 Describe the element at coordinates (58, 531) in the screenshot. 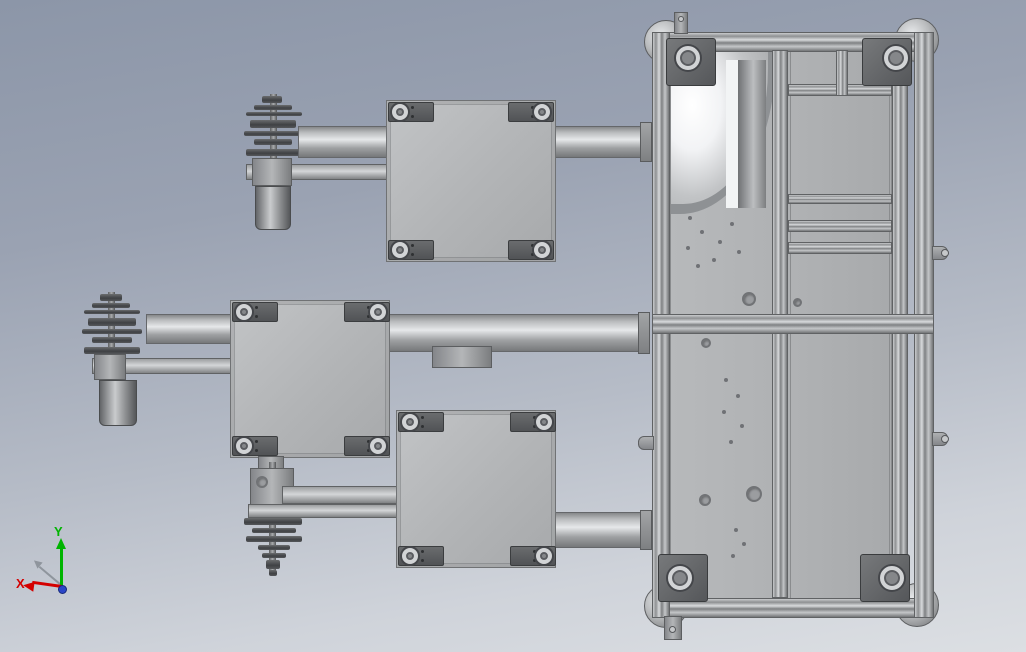

I see `y-axis-label: Y` at that location.